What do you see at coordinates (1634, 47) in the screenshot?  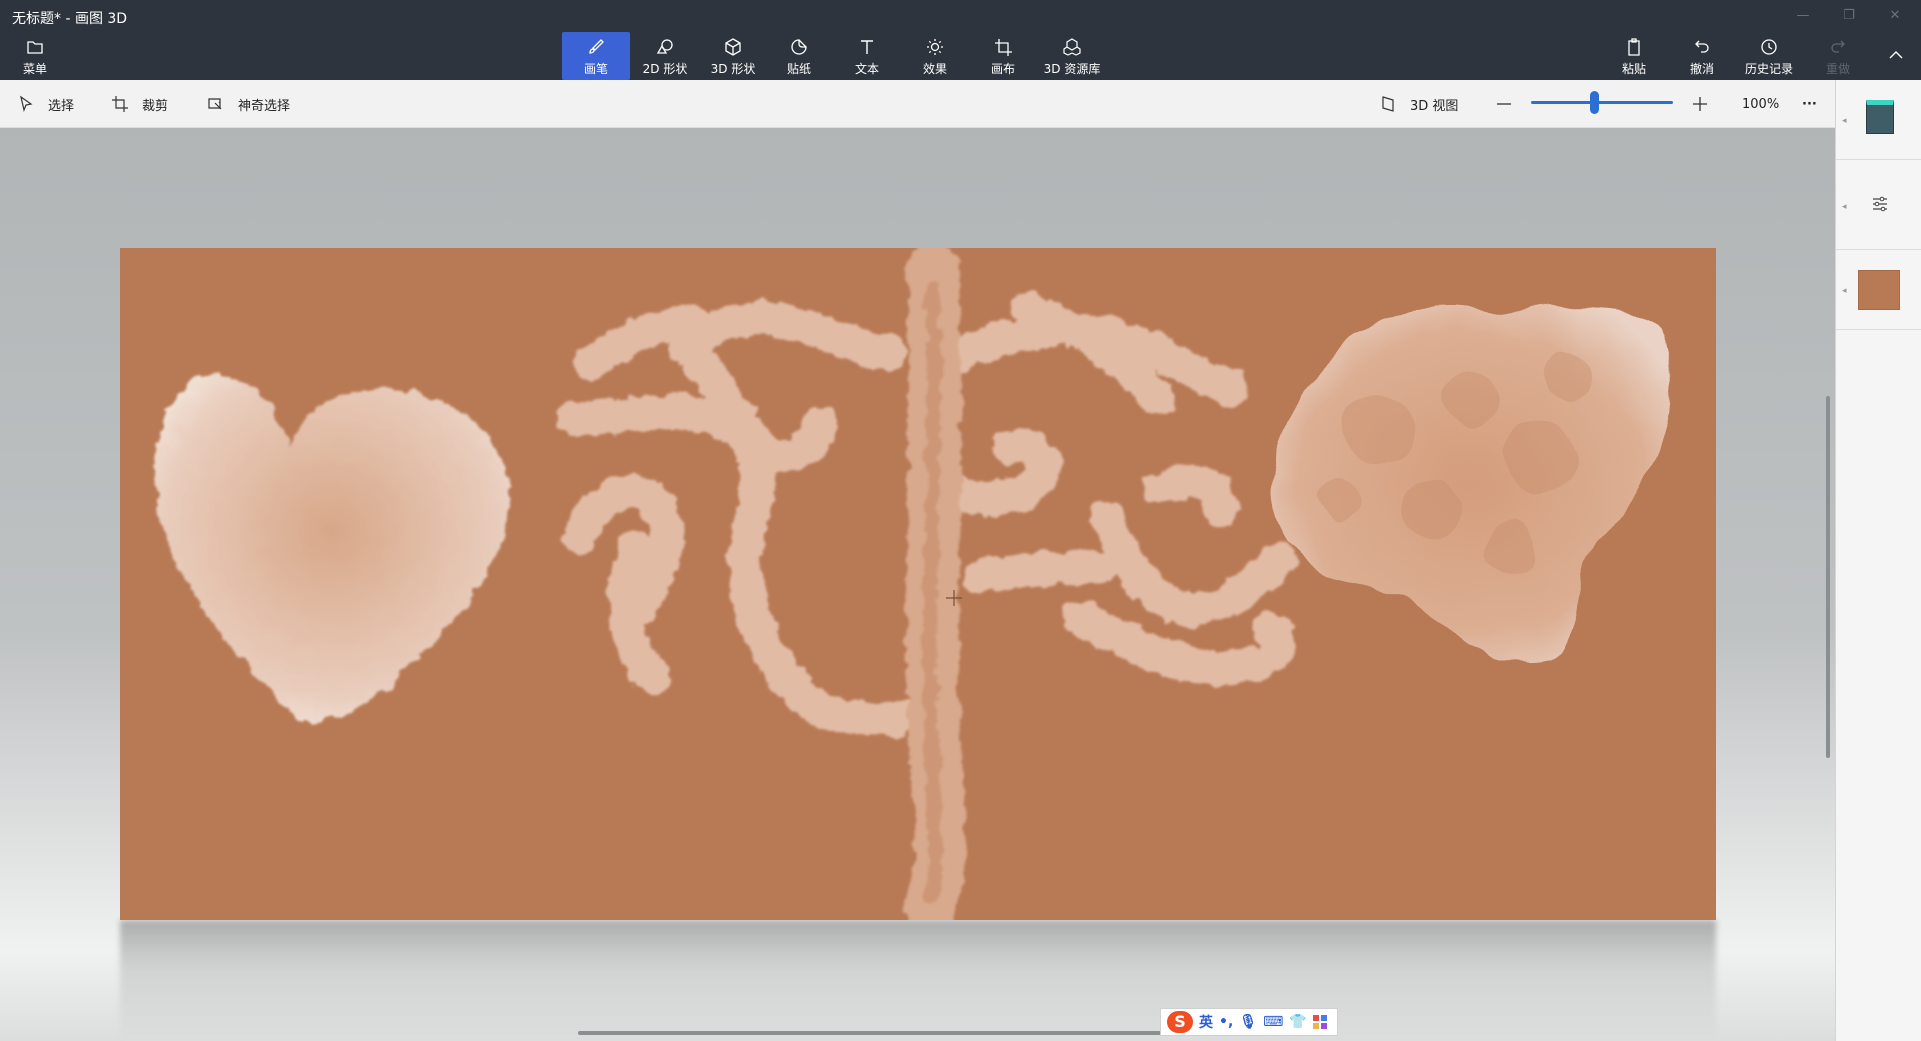 I see `paste-icon` at bounding box center [1634, 47].